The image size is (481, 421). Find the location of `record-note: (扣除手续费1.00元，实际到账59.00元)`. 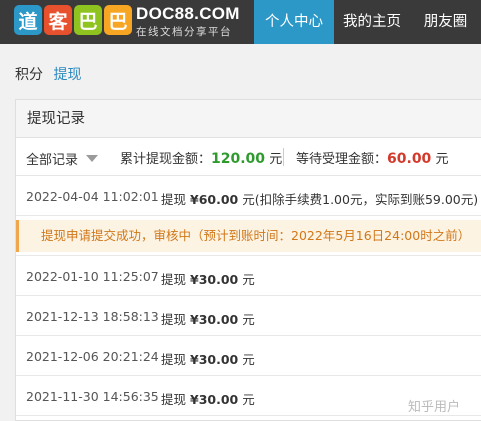

record-note: (扣除手续费1.00元，实际到账59.00元) is located at coordinates (366, 199).